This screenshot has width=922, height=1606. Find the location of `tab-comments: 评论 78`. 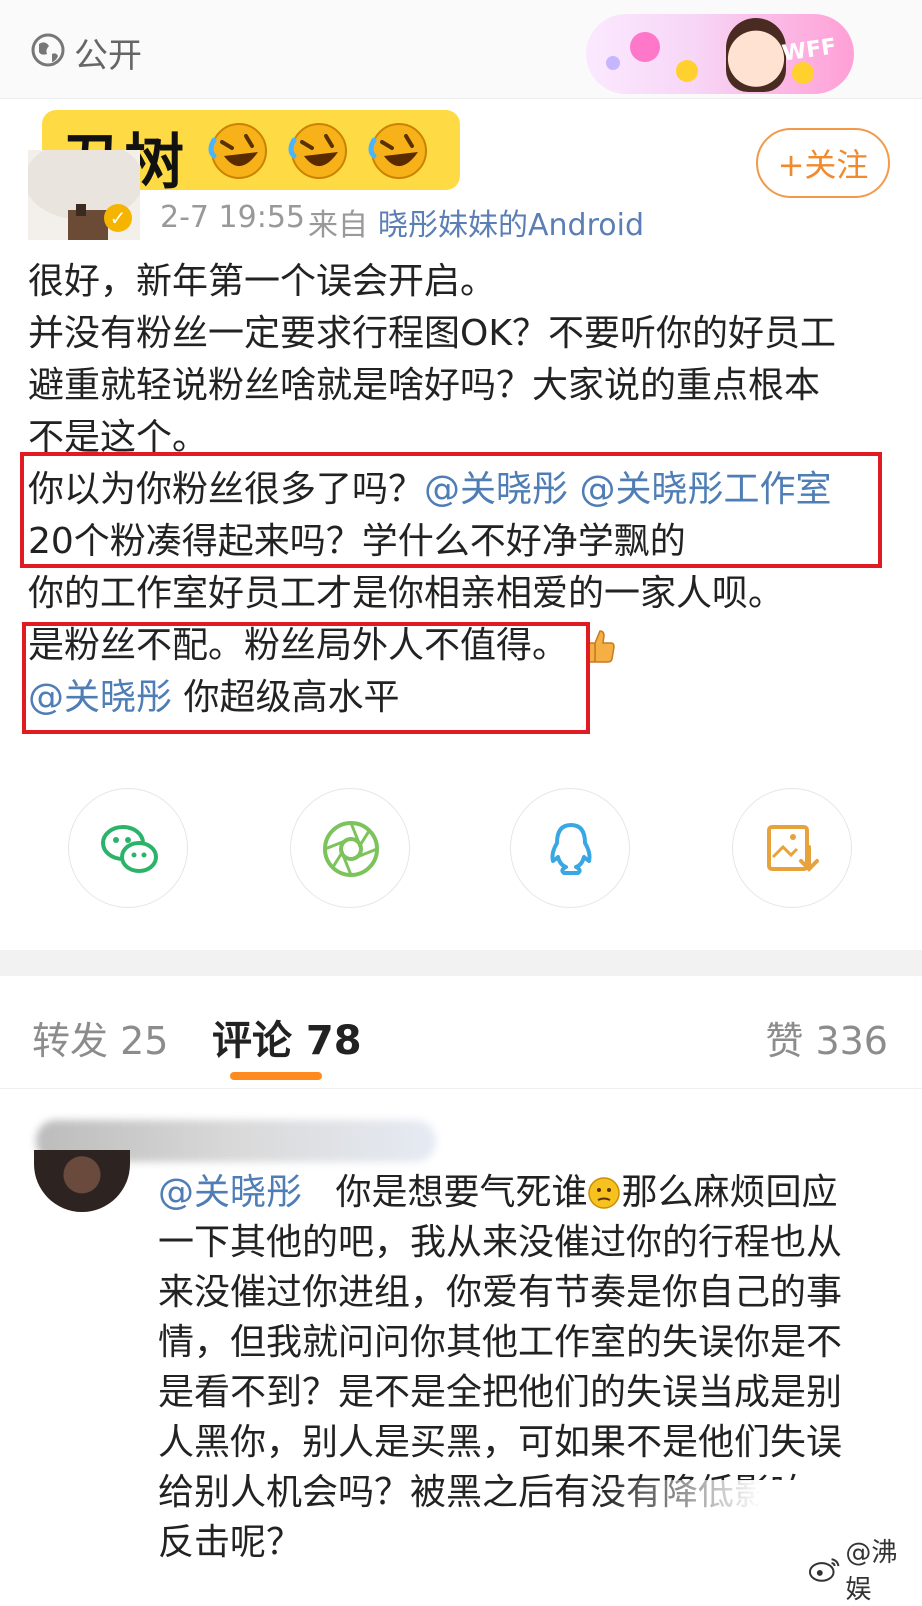

tab-comments: 评论 78 is located at coordinates (287, 1037).